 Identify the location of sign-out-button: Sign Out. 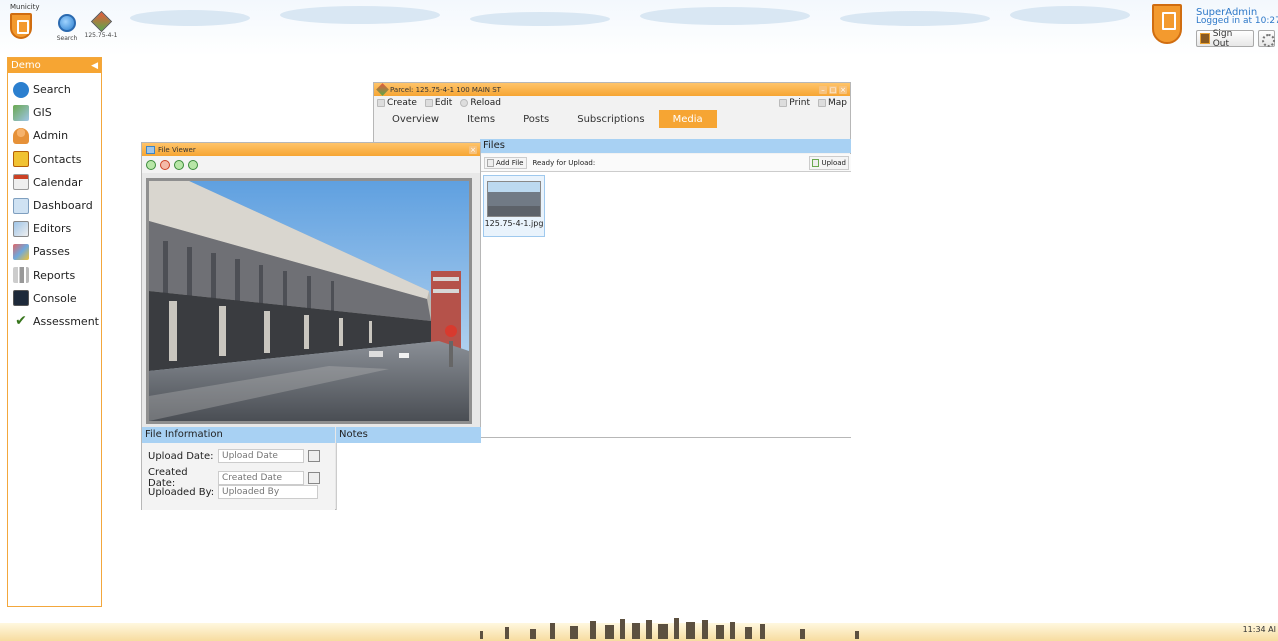
(1225, 39).